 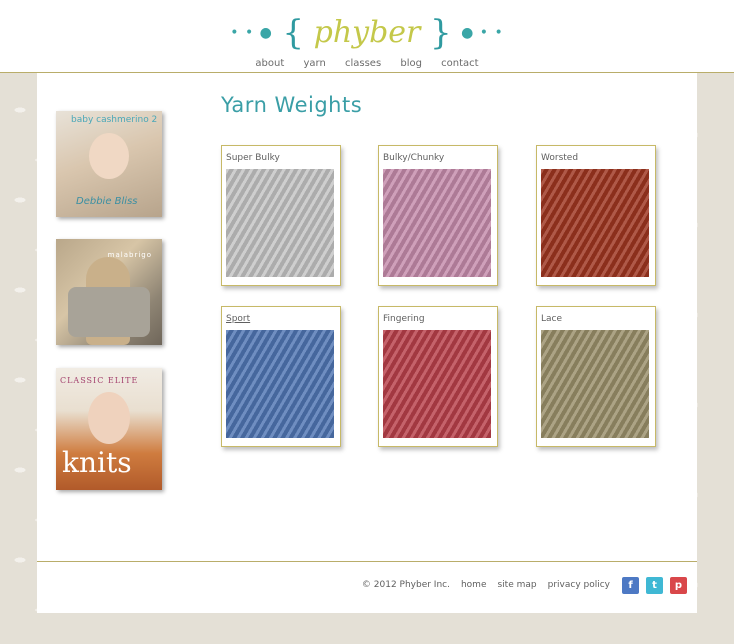 I want to click on book-baby-cashmerino: baby cashmerino 2 Debbie Bliss, so click(x=109, y=164).